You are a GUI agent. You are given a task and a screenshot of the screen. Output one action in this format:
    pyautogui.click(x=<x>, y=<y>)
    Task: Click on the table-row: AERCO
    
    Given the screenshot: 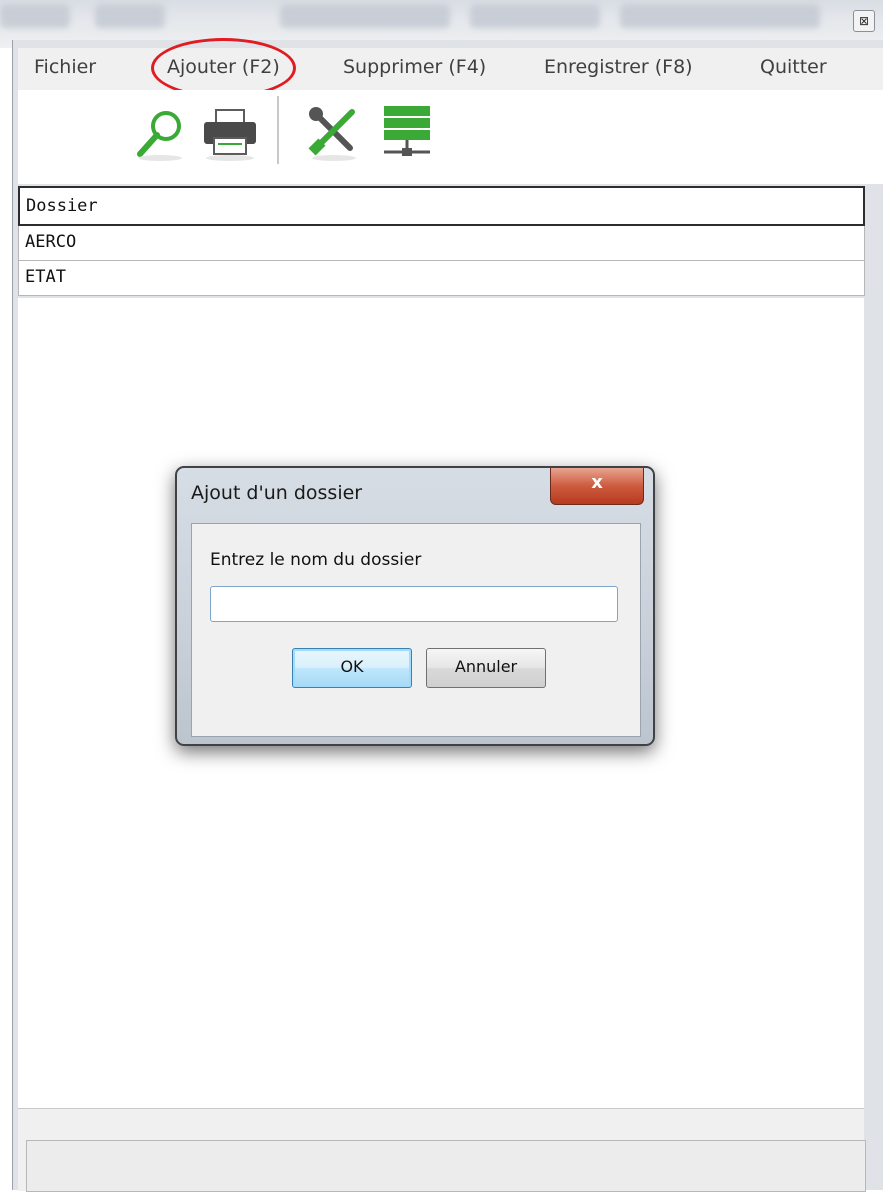 What is the action you would take?
    pyautogui.click(x=441, y=243)
    